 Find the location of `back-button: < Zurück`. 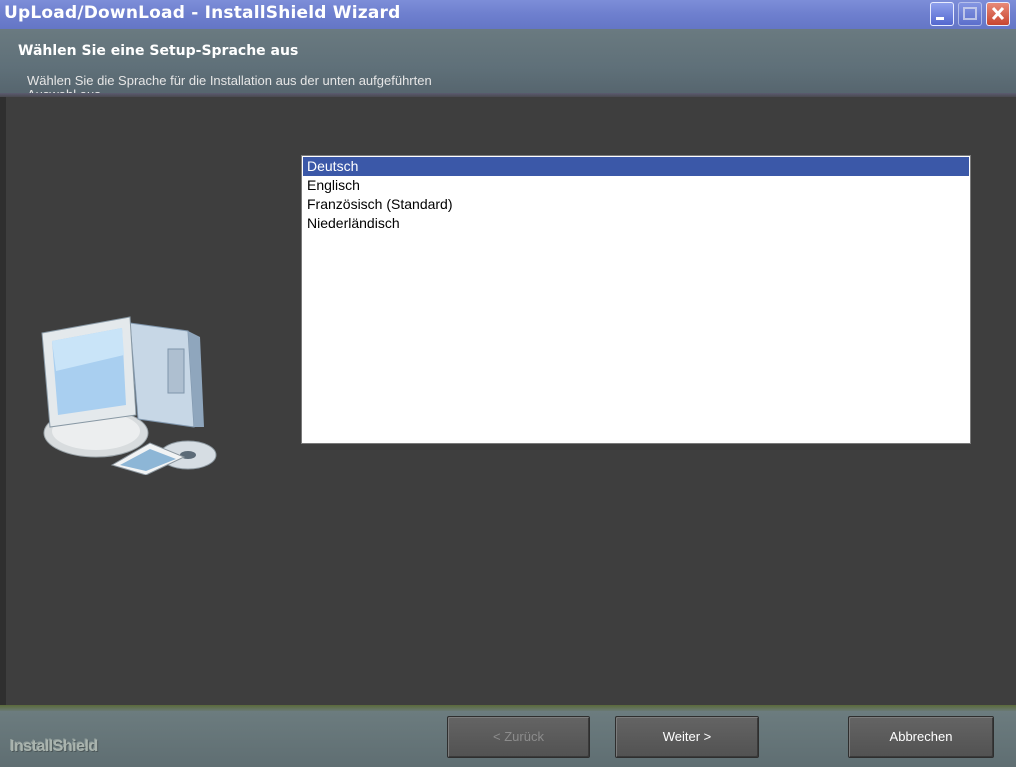

back-button: < Zurück is located at coordinates (518, 737).